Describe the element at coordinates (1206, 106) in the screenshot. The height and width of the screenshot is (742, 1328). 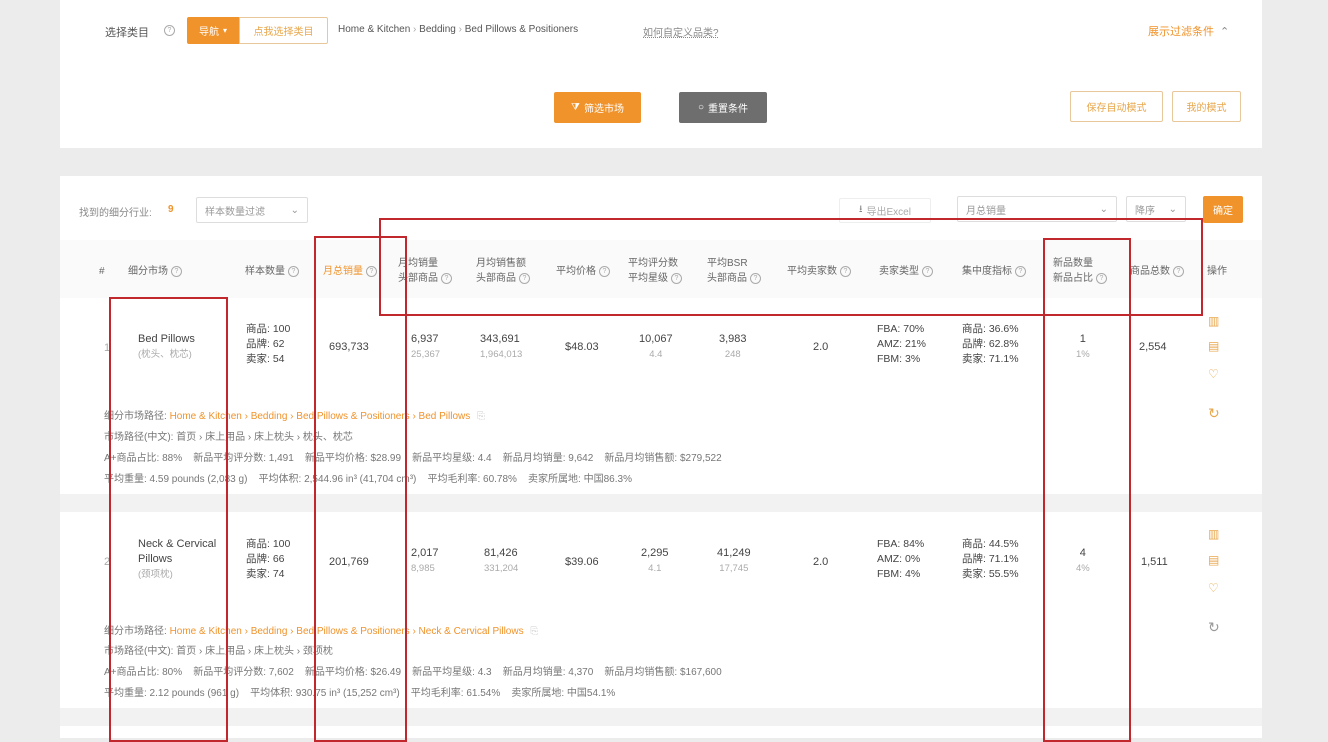
I see `my-mode-button: 我的模式` at that location.